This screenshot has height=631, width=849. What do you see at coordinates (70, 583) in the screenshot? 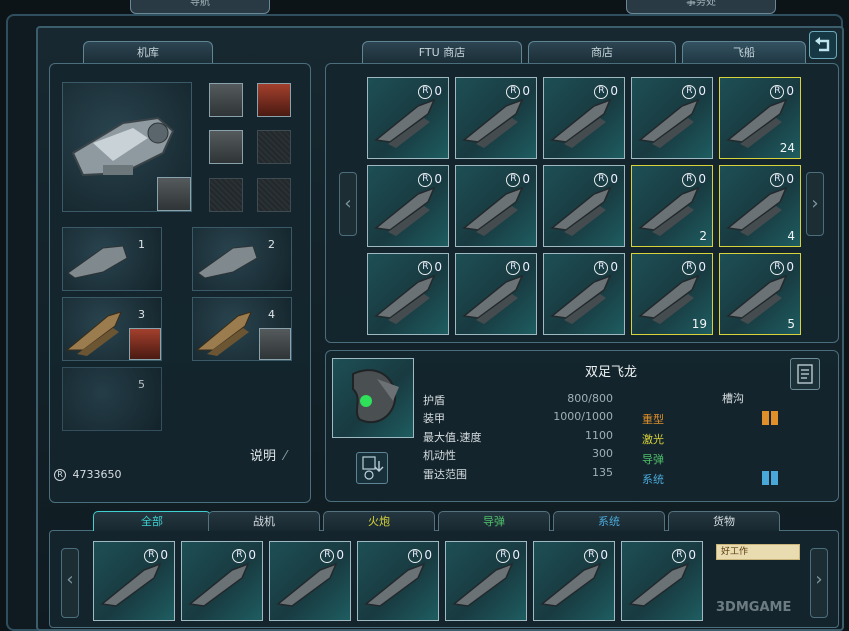
I see `inventory-prev-arrow: ‹` at bounding box center [70, 583].